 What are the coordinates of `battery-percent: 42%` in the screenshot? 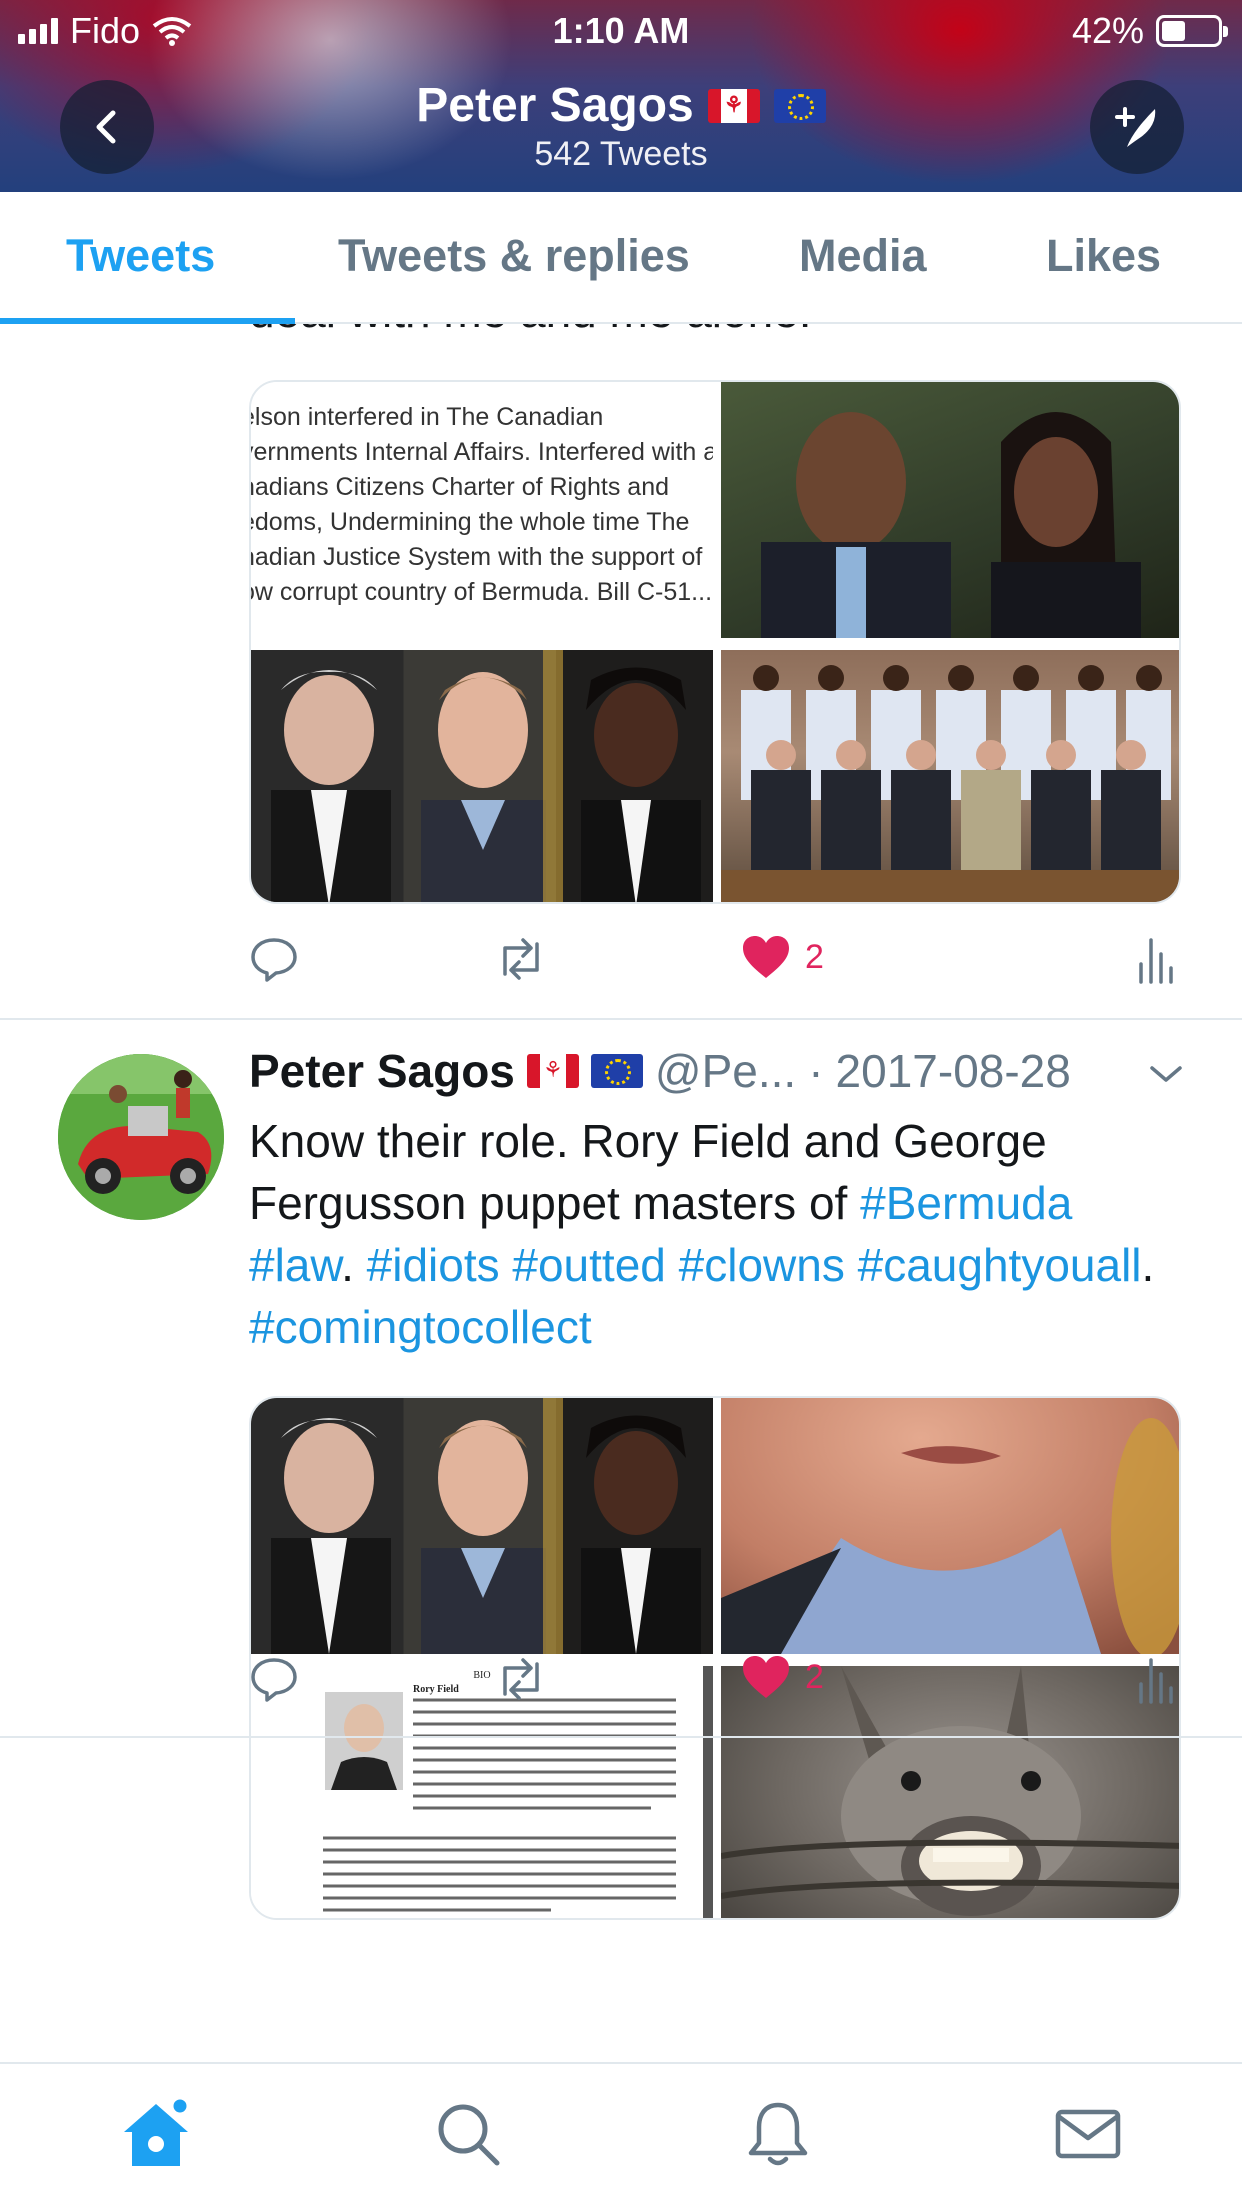 It's located at (1107, 30).